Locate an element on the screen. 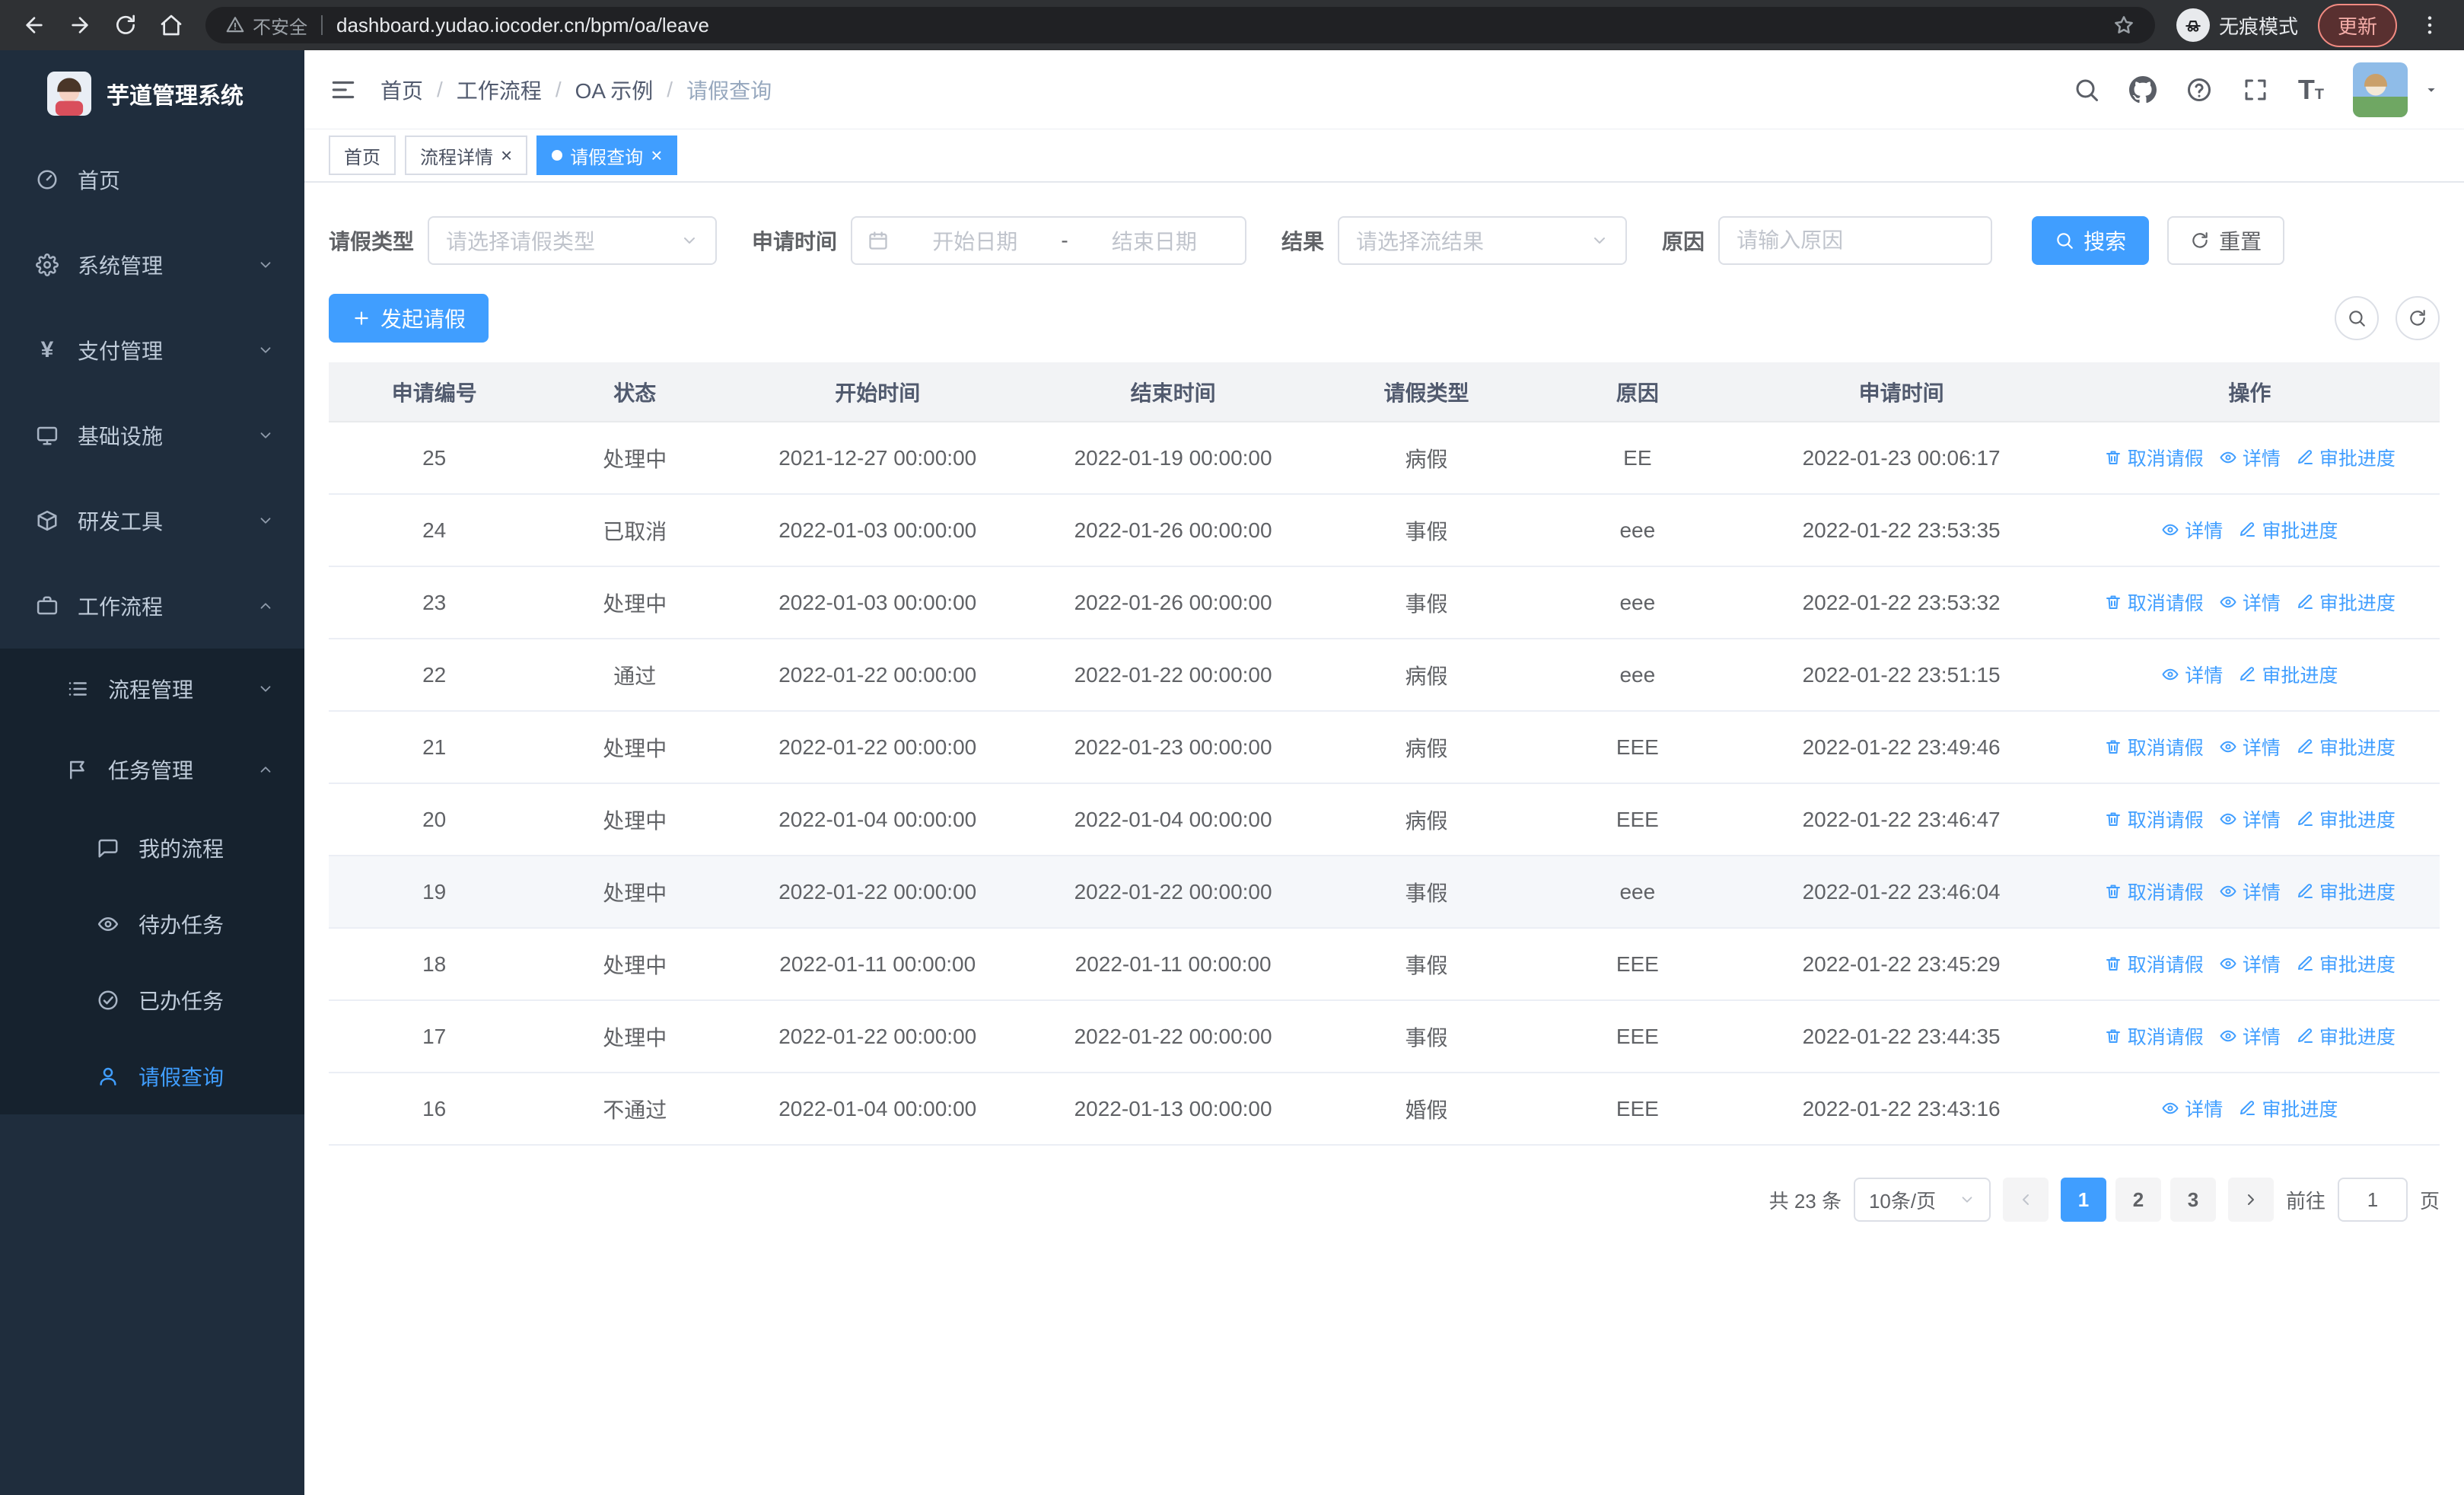  leave-type-select: 请选择请假类型 is located at coordinates (573, 240).